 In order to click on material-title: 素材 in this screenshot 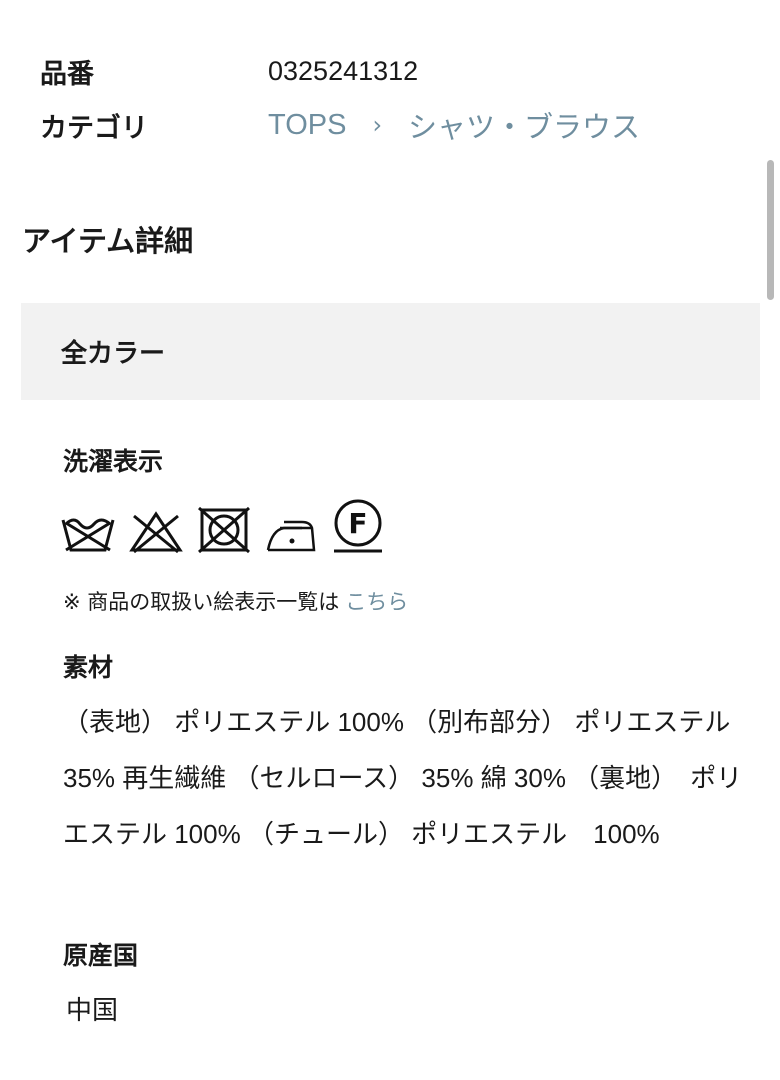, I will do `click(88, 667)`.